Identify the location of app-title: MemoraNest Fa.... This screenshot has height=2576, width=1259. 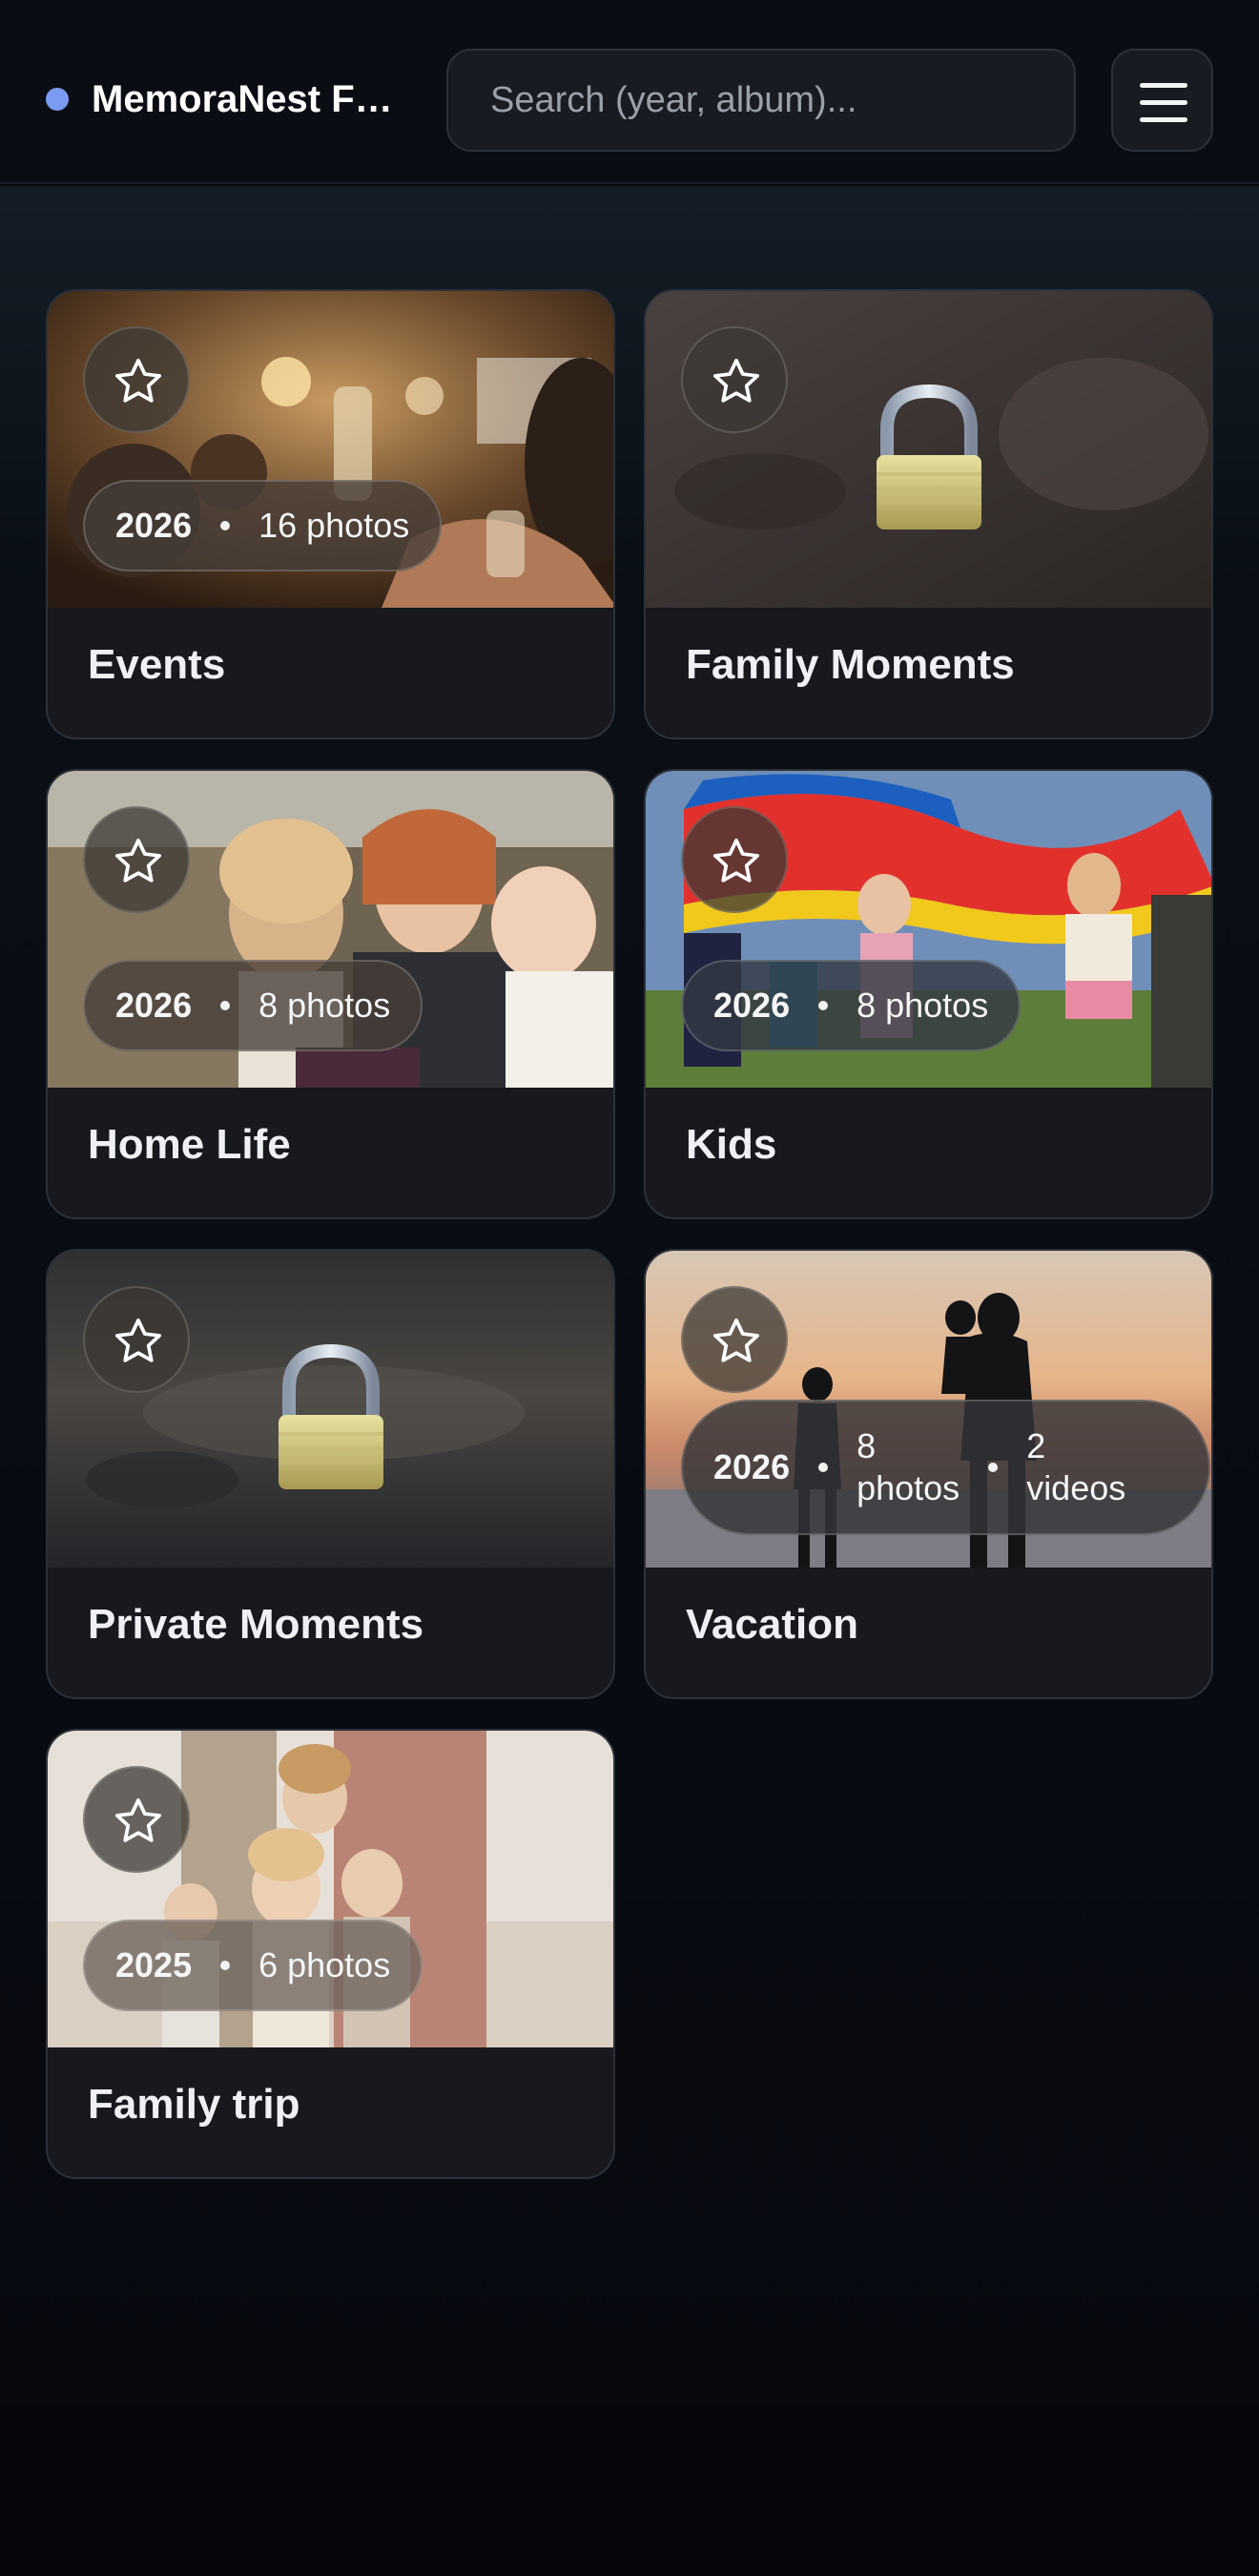
(249, 99).